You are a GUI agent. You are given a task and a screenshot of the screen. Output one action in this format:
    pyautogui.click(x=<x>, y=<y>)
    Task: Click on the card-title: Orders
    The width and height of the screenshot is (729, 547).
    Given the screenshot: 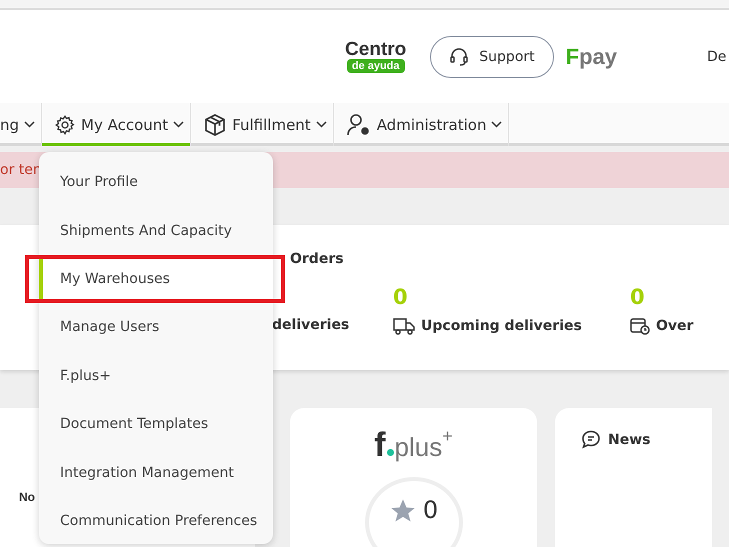 What is the action you would take?
    pyautogui.click(x=317, y=259)
    